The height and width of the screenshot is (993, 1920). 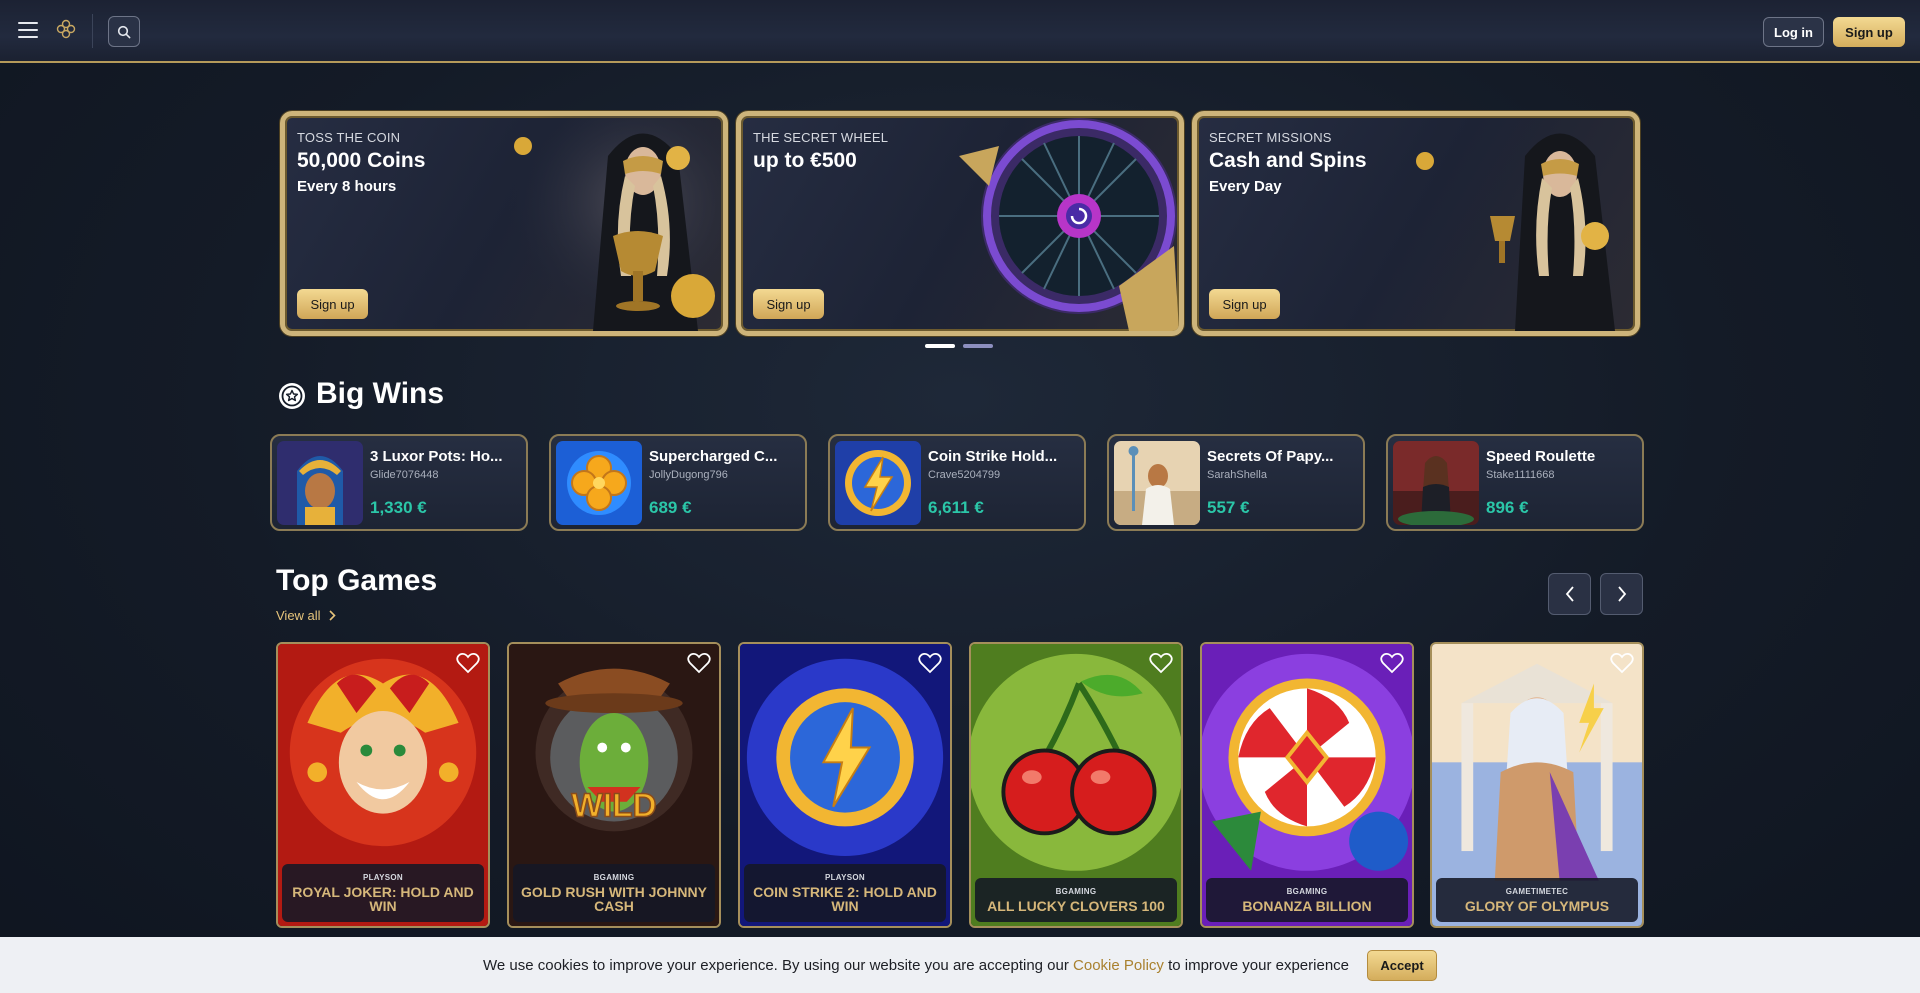 I want to click on next-games-button, so click(x=1621, y=594).